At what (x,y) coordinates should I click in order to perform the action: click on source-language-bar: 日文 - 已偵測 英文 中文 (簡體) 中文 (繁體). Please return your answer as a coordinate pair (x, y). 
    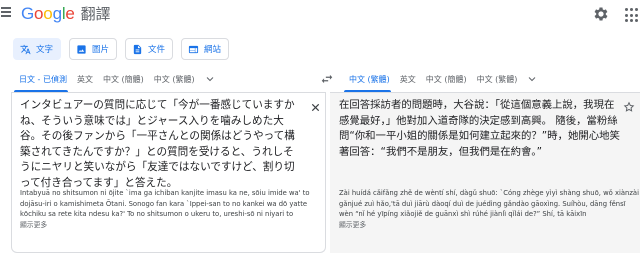
    Looking at the image, I should click on (159, 79).